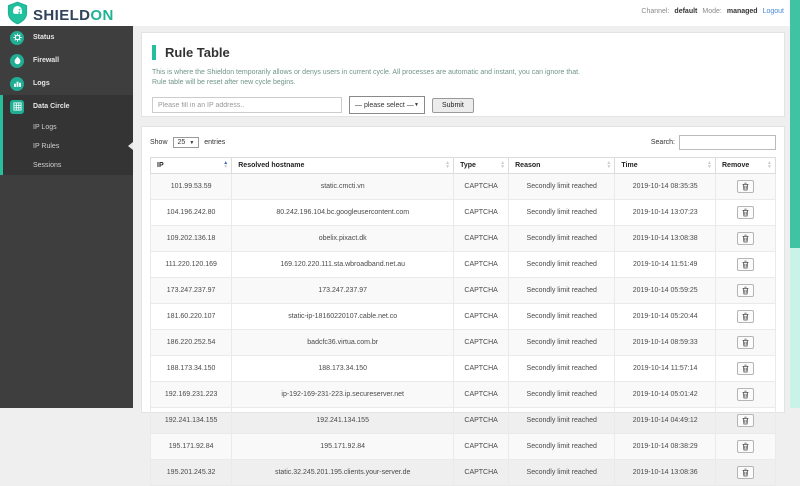 The height and width of the screenshot is (486, 800). Describe the element at coordinates (51, 106) in the screenshot. I see `sidebar-item-label: Data Circle` at that location.